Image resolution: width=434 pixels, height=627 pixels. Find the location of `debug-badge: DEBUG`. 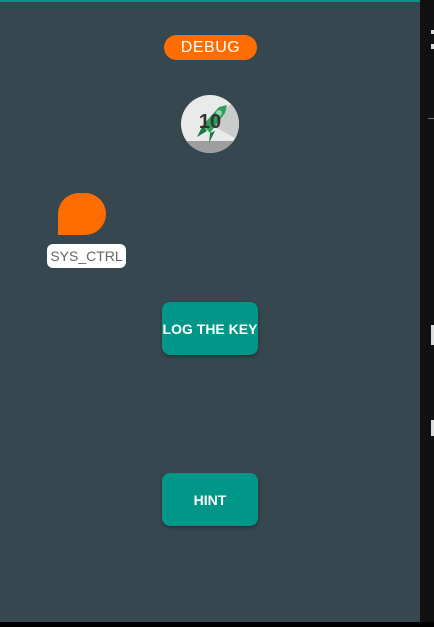

debug-badge: DEBUG is located at coordinates (210, 47).